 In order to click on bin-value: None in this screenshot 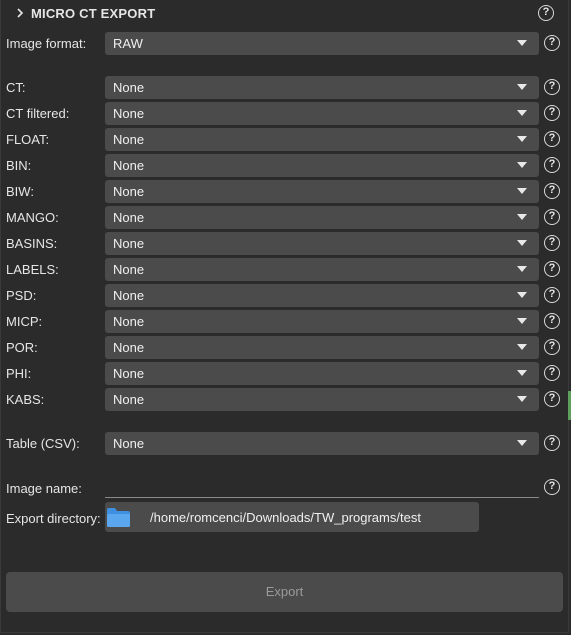, I will do `click(129, 165)`.